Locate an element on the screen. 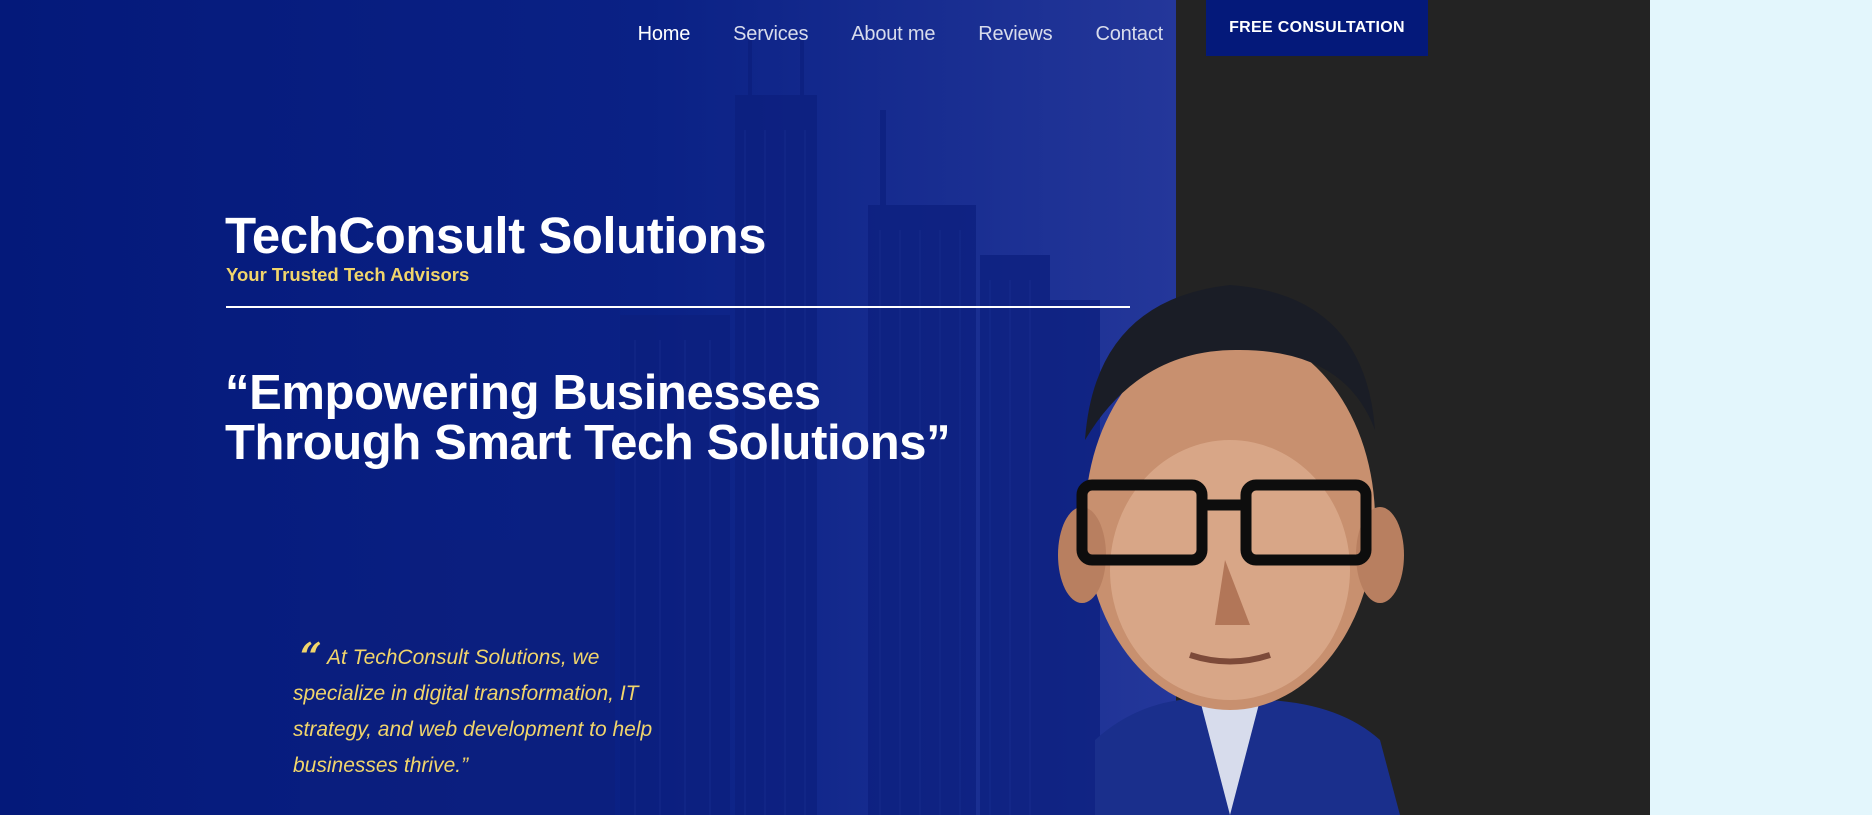  consultant-portrait is located at coordinates (1231, 550).